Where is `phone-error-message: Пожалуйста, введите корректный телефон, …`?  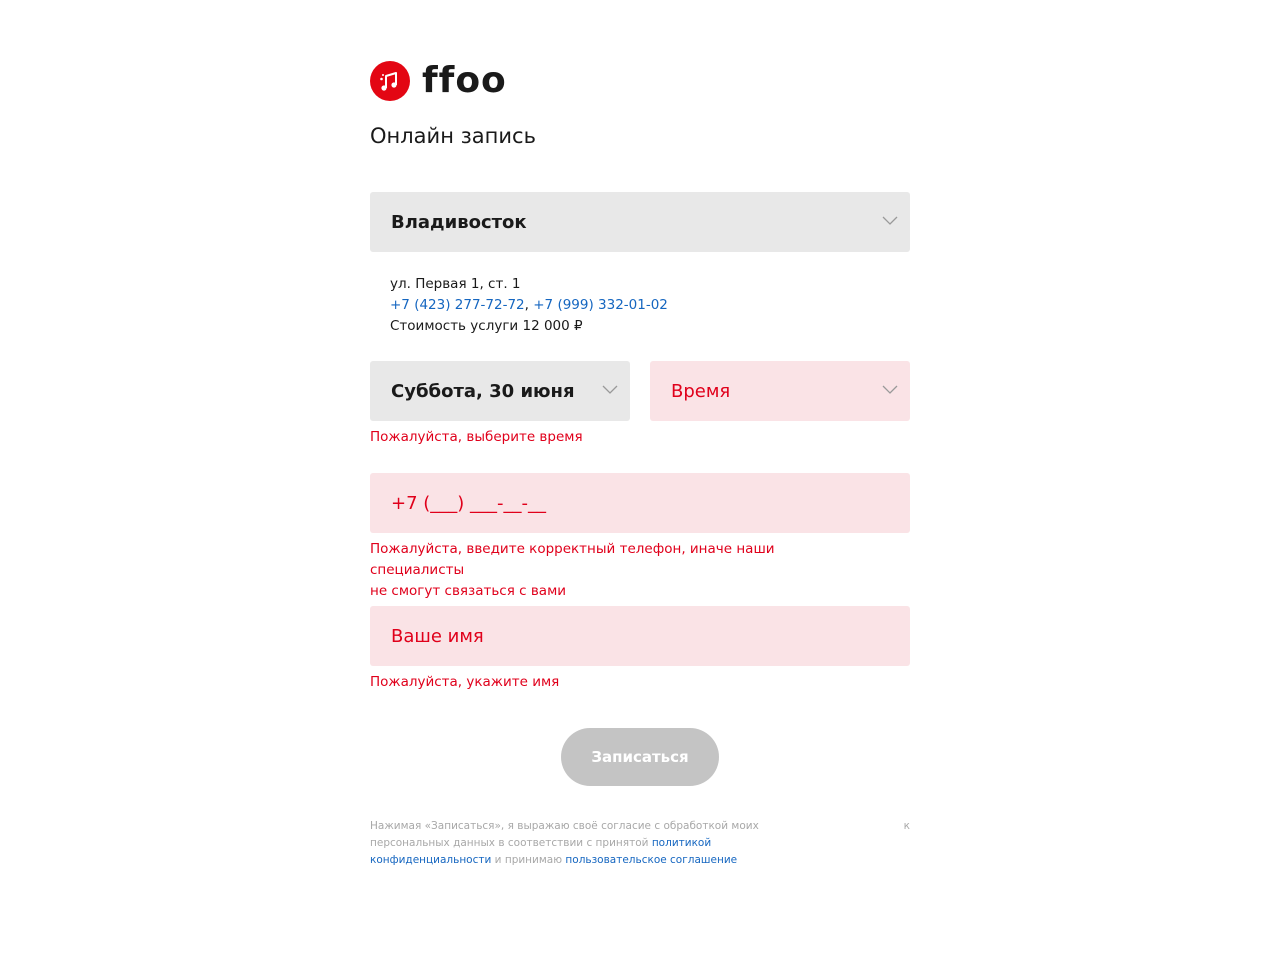
phone-error-message: Пожалуйста, введите корректный телефон, … is located at coordinates (620, 570).